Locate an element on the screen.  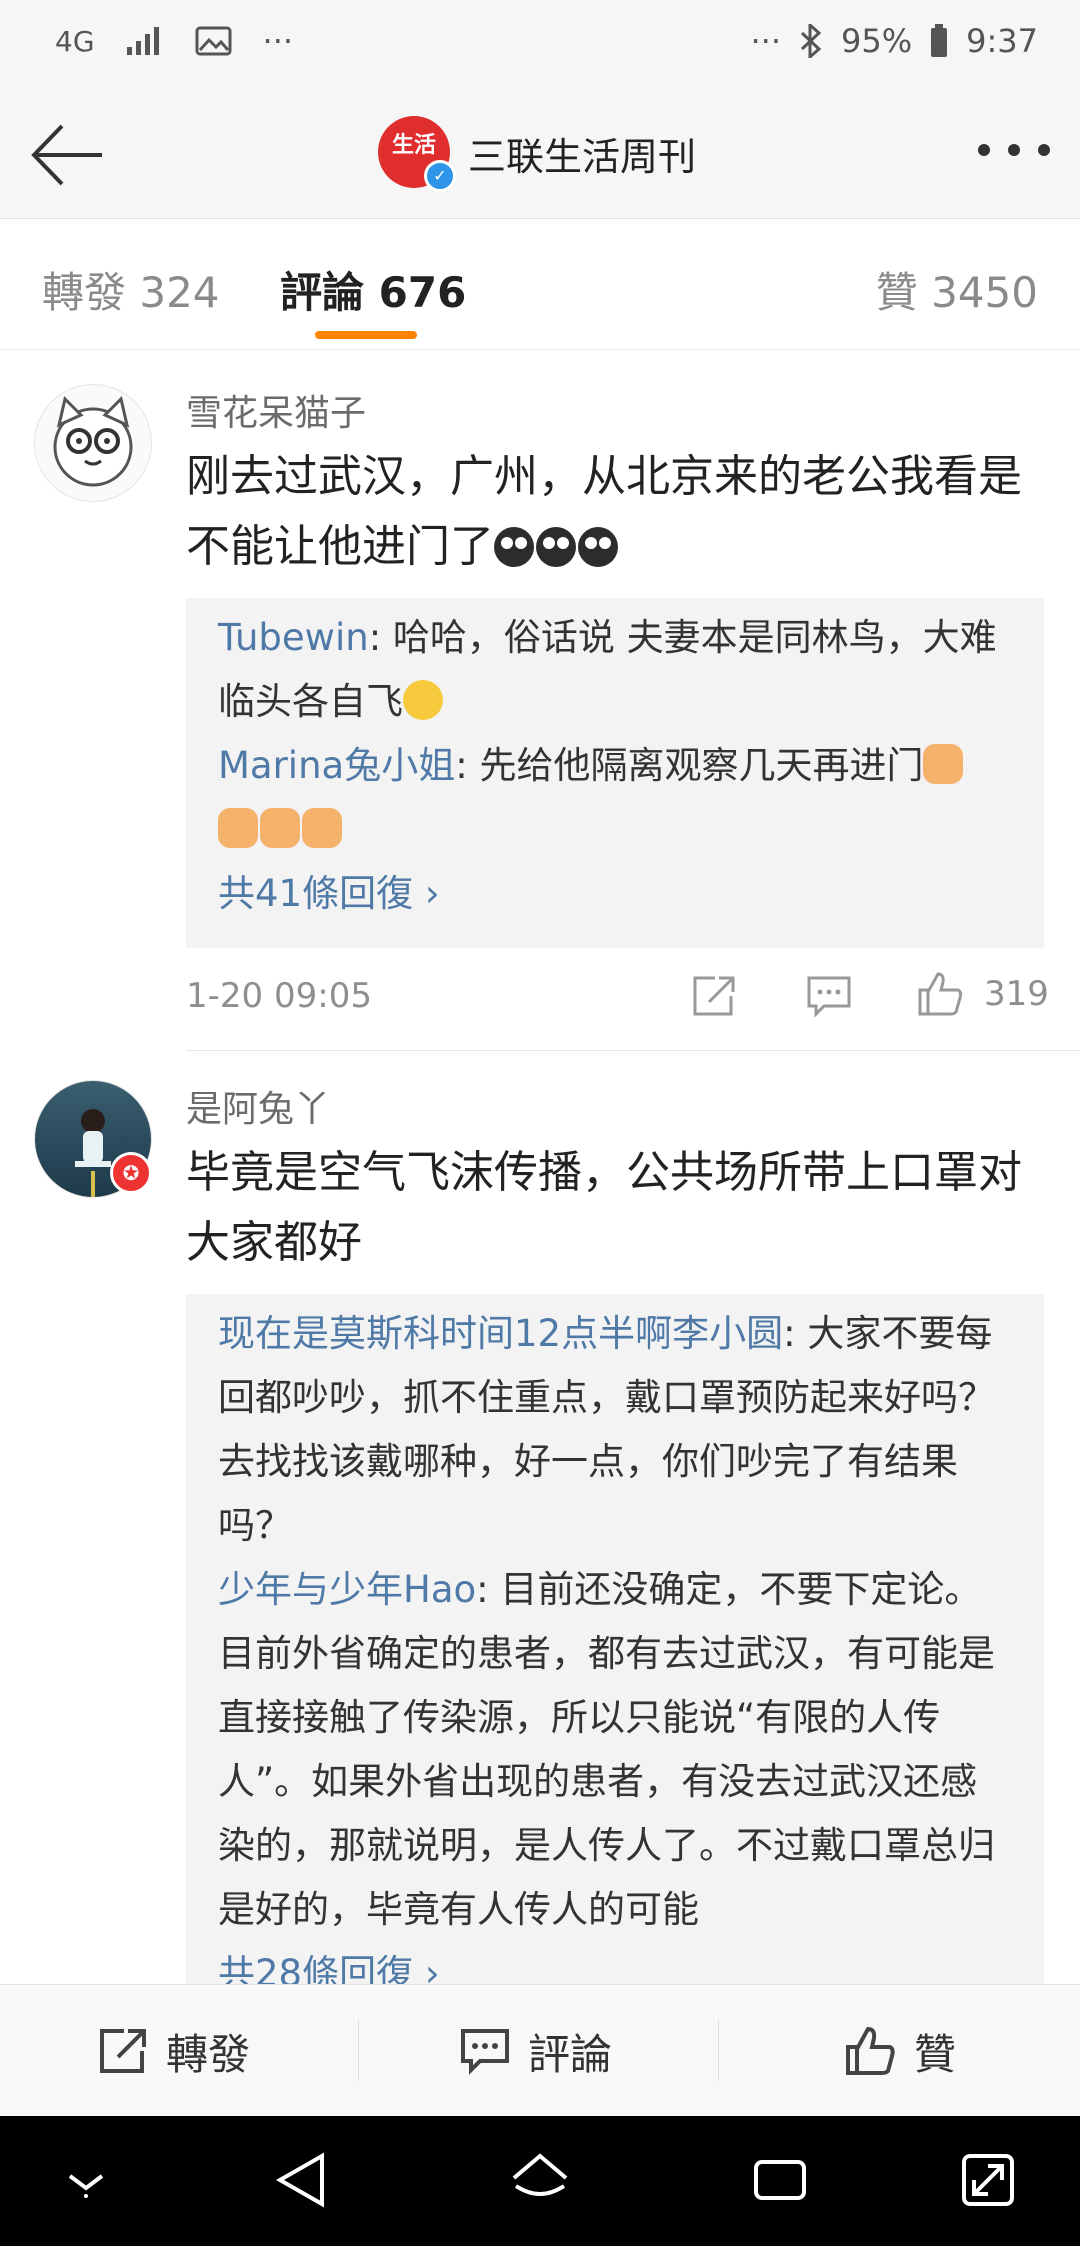
app-header: 生活 ✓ 三联生活周刊 is located at coordinates (540, 155).